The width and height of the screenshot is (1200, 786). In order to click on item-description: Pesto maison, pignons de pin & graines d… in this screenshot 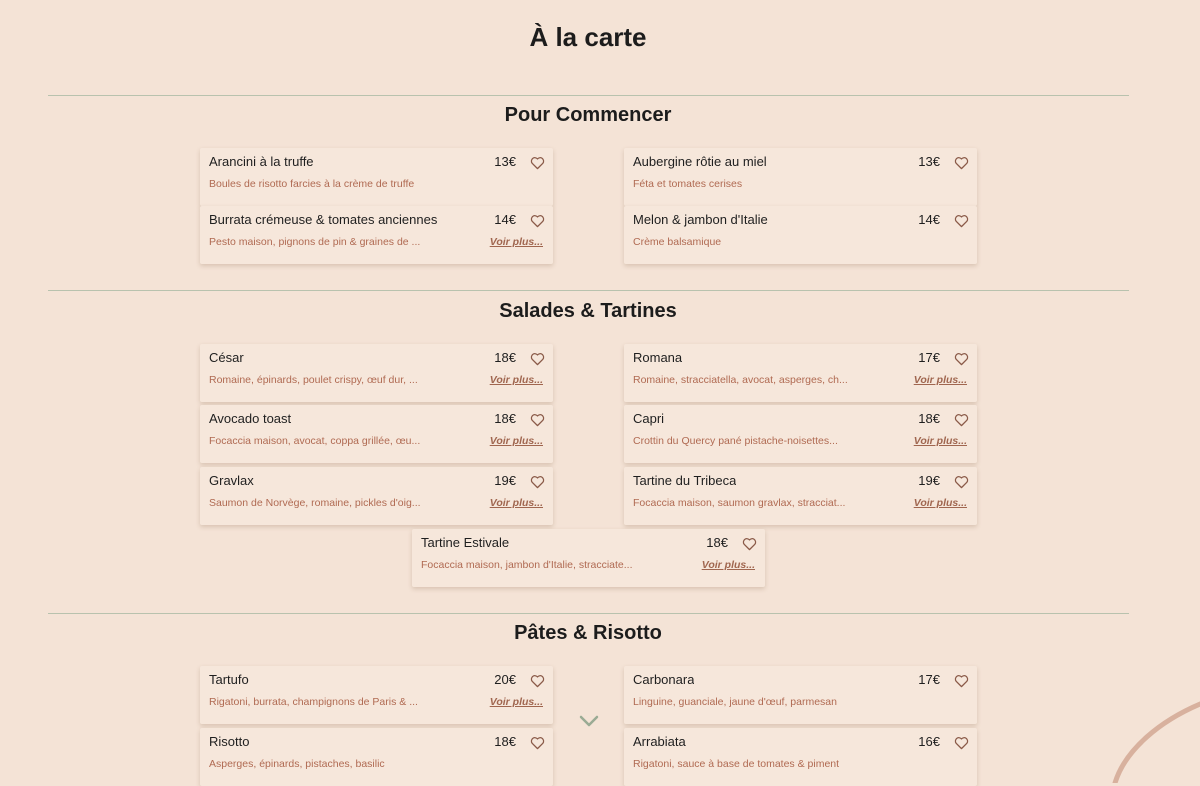, I will do `click(315, 242)`.